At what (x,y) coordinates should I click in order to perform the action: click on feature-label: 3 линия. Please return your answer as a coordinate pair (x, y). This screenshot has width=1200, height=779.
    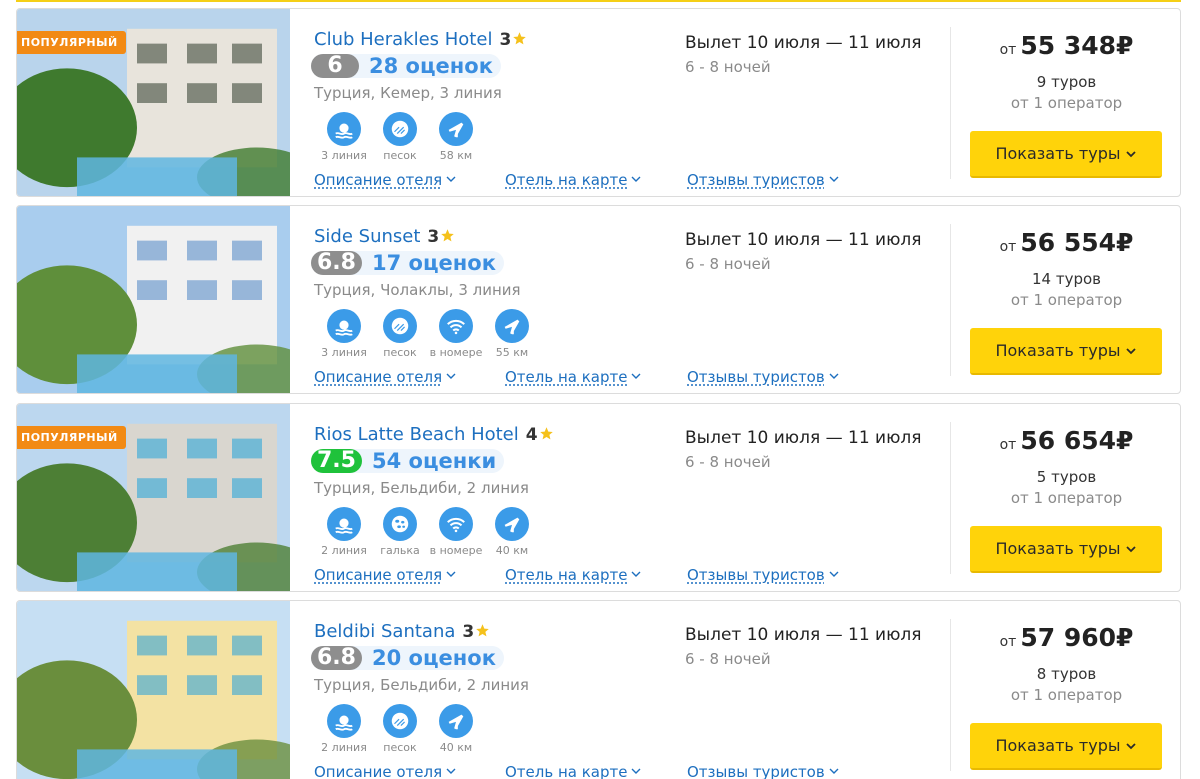
    Looking at the image, I should click on (344, 155).